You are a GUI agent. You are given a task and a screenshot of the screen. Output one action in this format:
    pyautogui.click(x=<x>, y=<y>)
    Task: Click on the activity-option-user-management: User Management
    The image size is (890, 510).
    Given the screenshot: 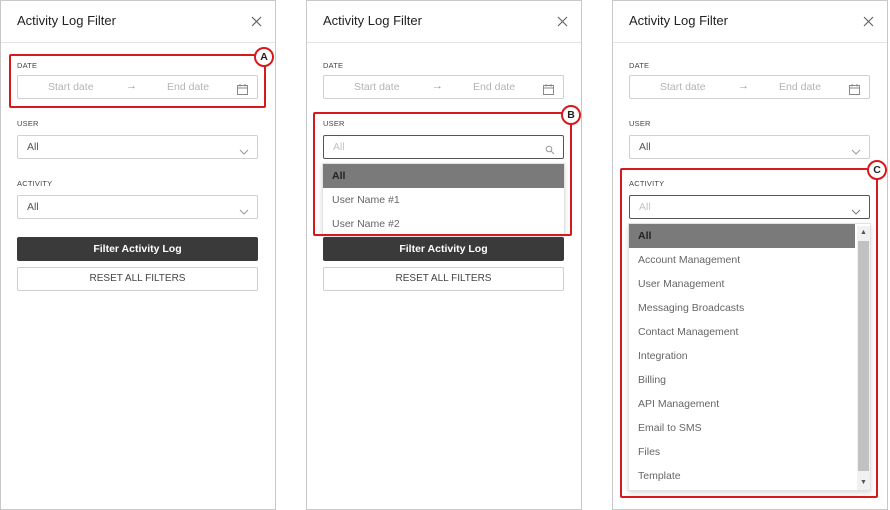 What is the action you would take?
    pyautogui.click(x=742, y=284)
    